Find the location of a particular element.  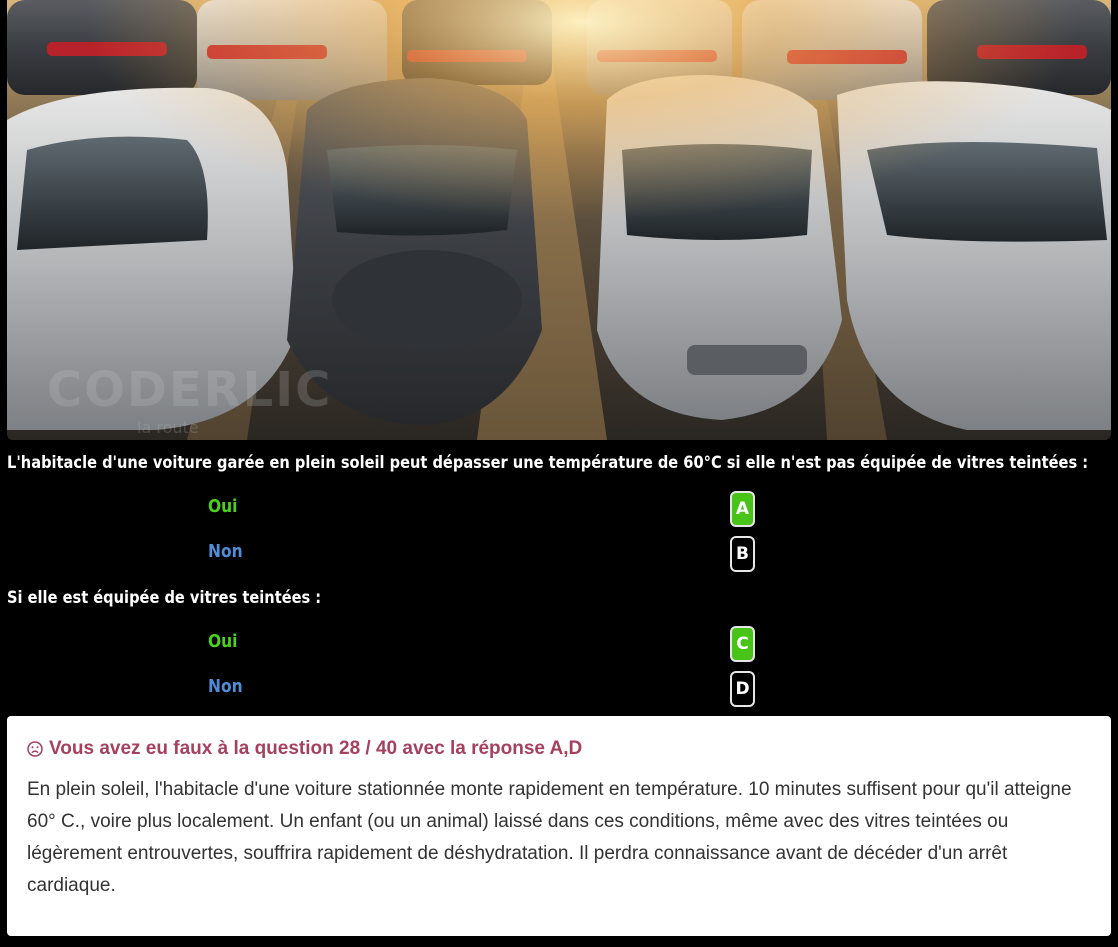

answer-c-button: C is located at coordinates (742, 644).